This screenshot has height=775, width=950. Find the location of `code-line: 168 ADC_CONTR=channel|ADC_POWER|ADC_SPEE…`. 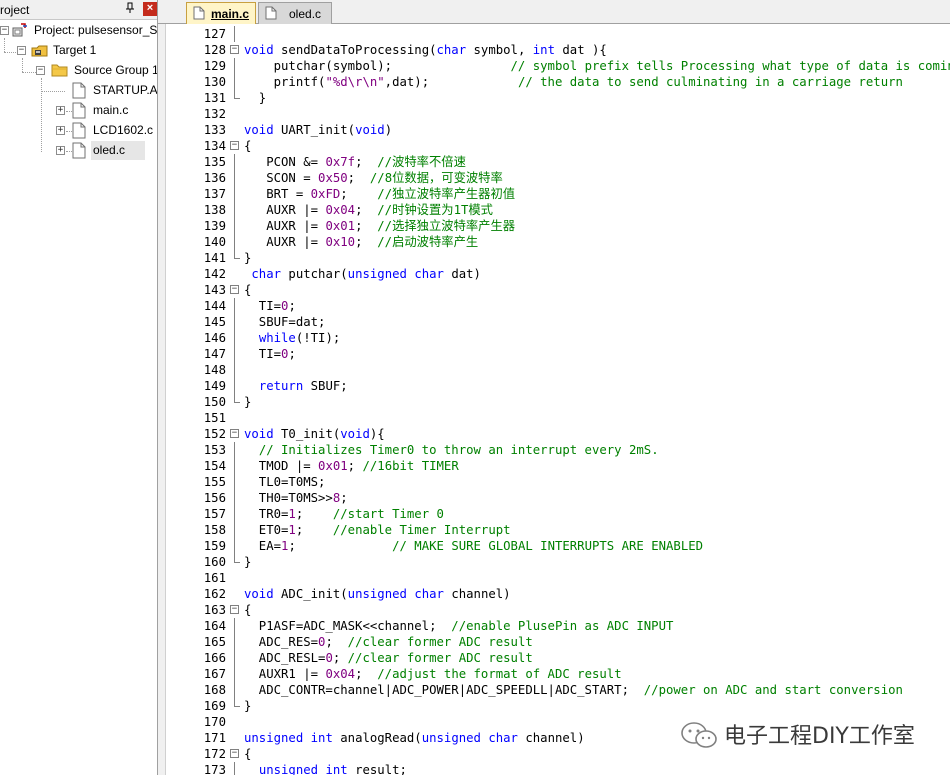

code-line: 168 ADC_CONTR=channel|ADC_POWER|ADC_SPEE… is located at coordinates (558, 690).